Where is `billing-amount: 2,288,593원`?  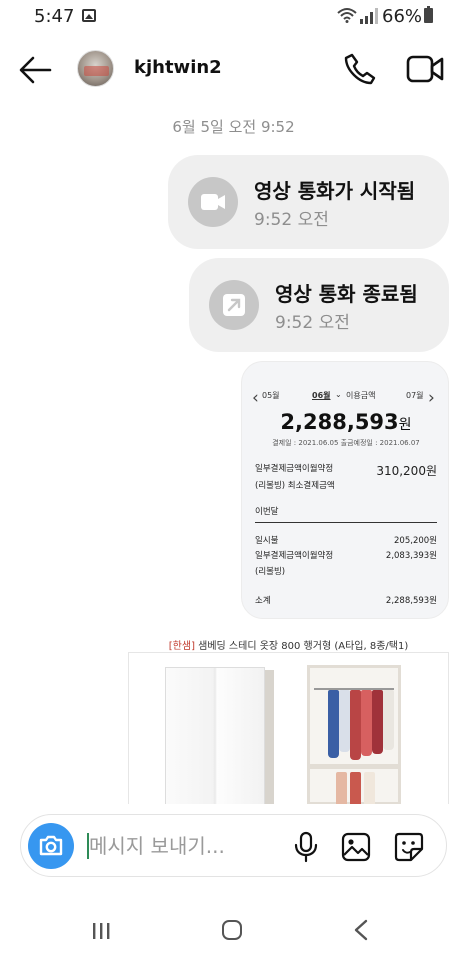 billing-amount: 2,288,593원 is located at coordinates (346, 422).